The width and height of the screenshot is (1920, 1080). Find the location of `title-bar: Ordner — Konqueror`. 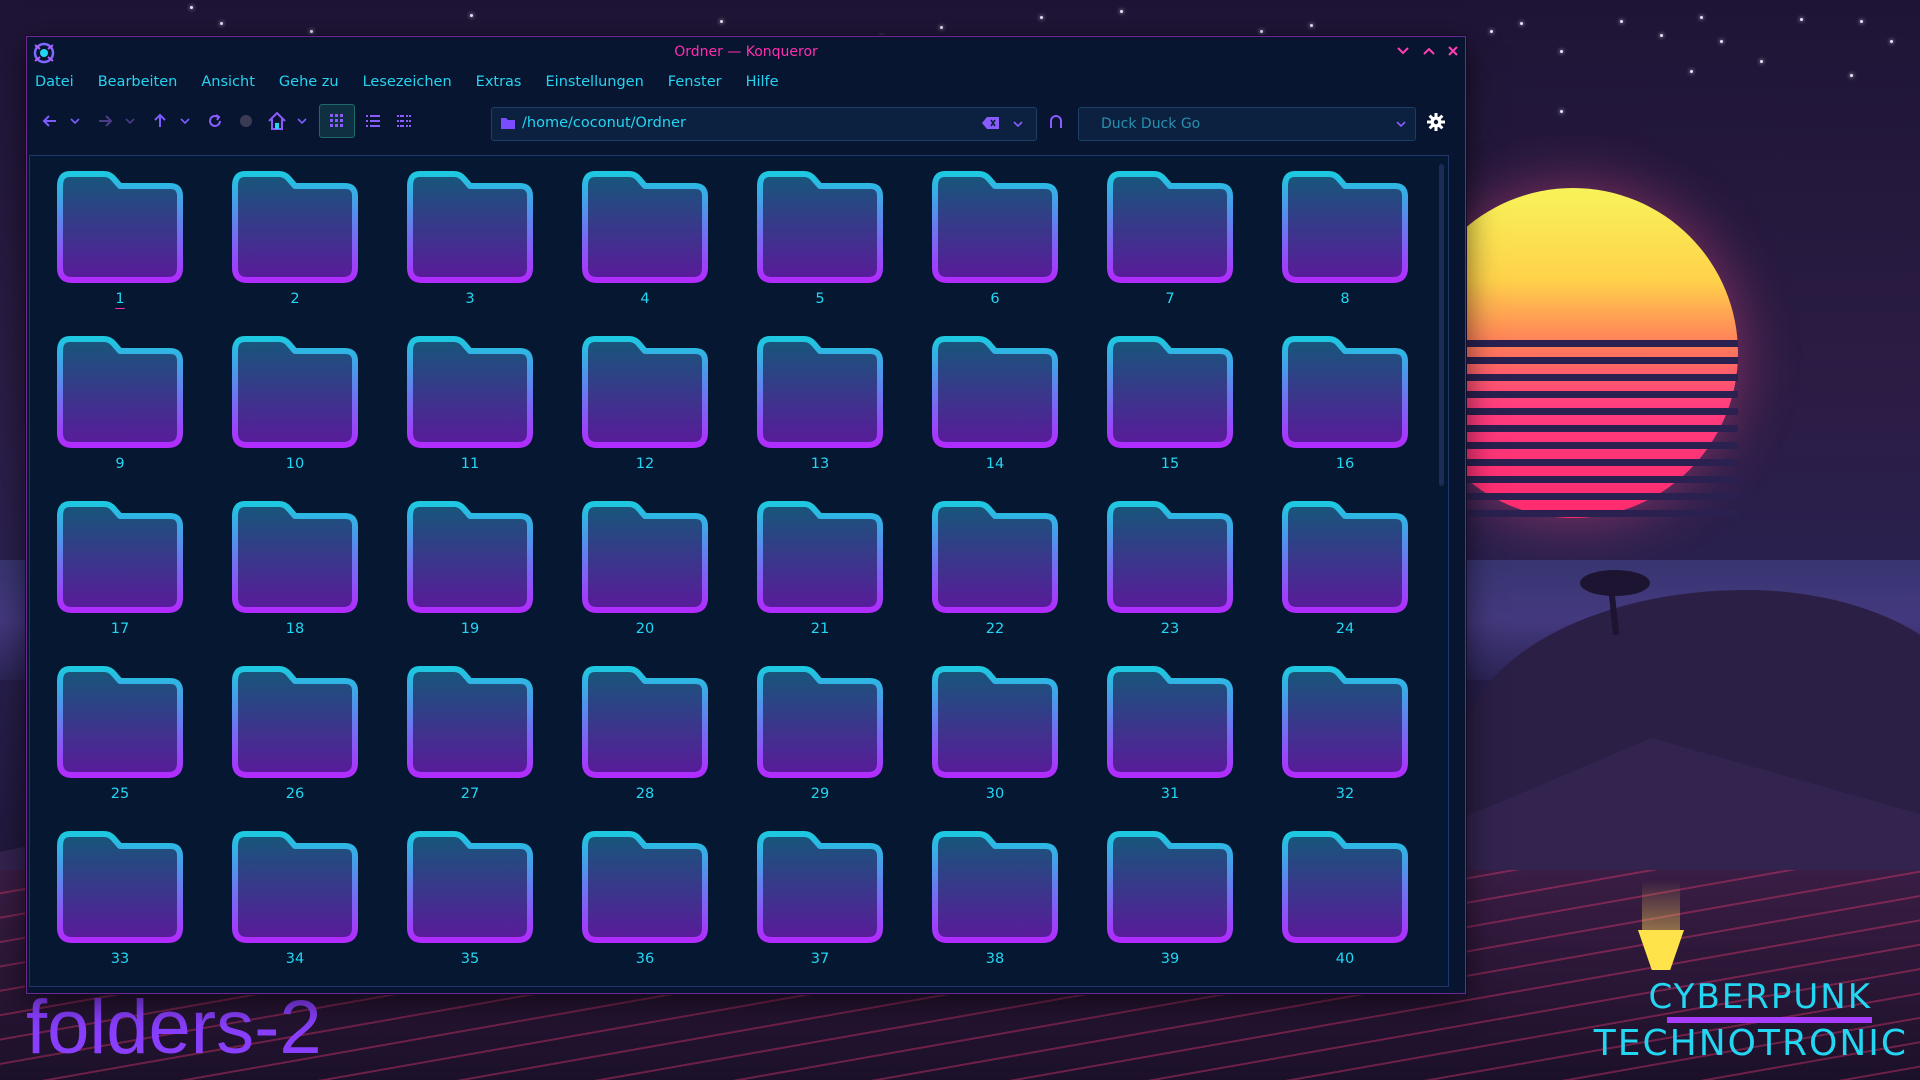

title-bar: Ordner — Konqueror is located at coordinates (746, 53).